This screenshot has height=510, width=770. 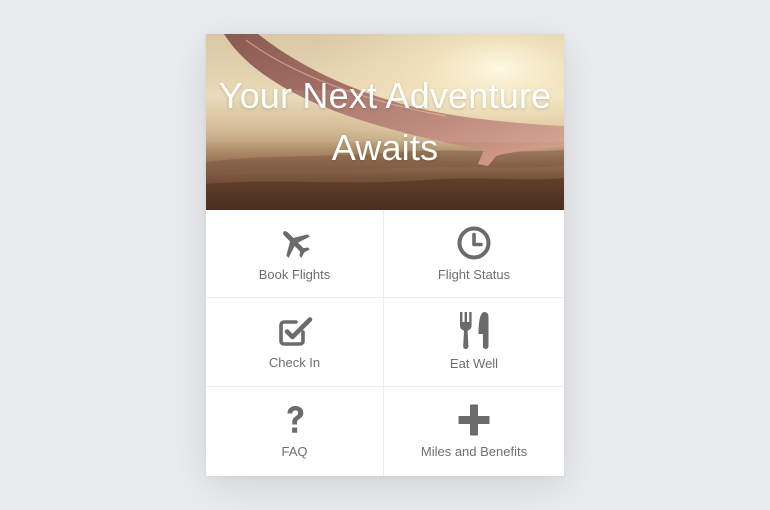 I want to click on miles-and-benefits-button: Miles and Benefits, so click(x=474, y=431).